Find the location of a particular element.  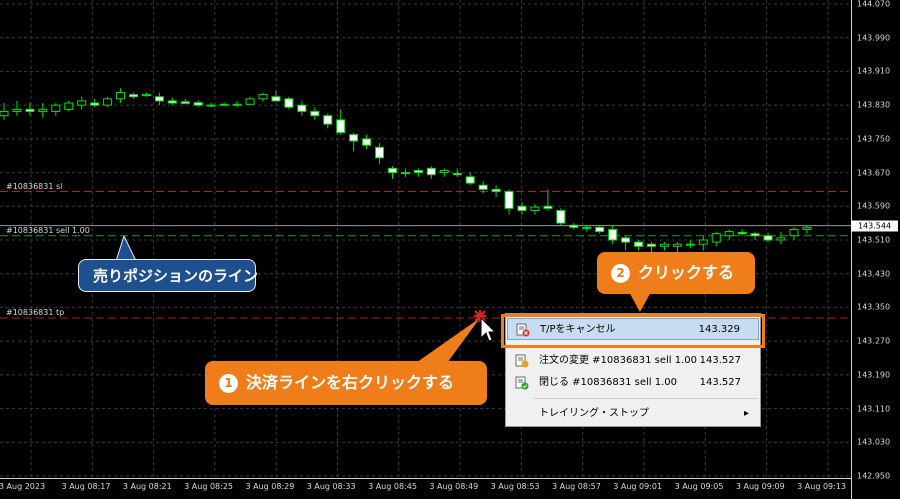

current-price-marker: 143.544 is located at coordinates (874, 226).